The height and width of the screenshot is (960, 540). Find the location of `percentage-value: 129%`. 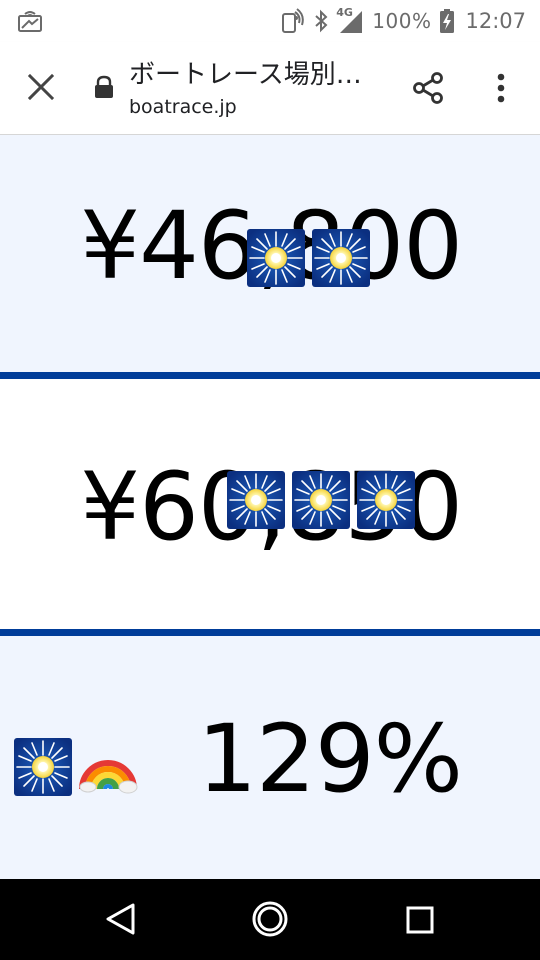

percentage-value: 129% is located at coordinates (330, 759).